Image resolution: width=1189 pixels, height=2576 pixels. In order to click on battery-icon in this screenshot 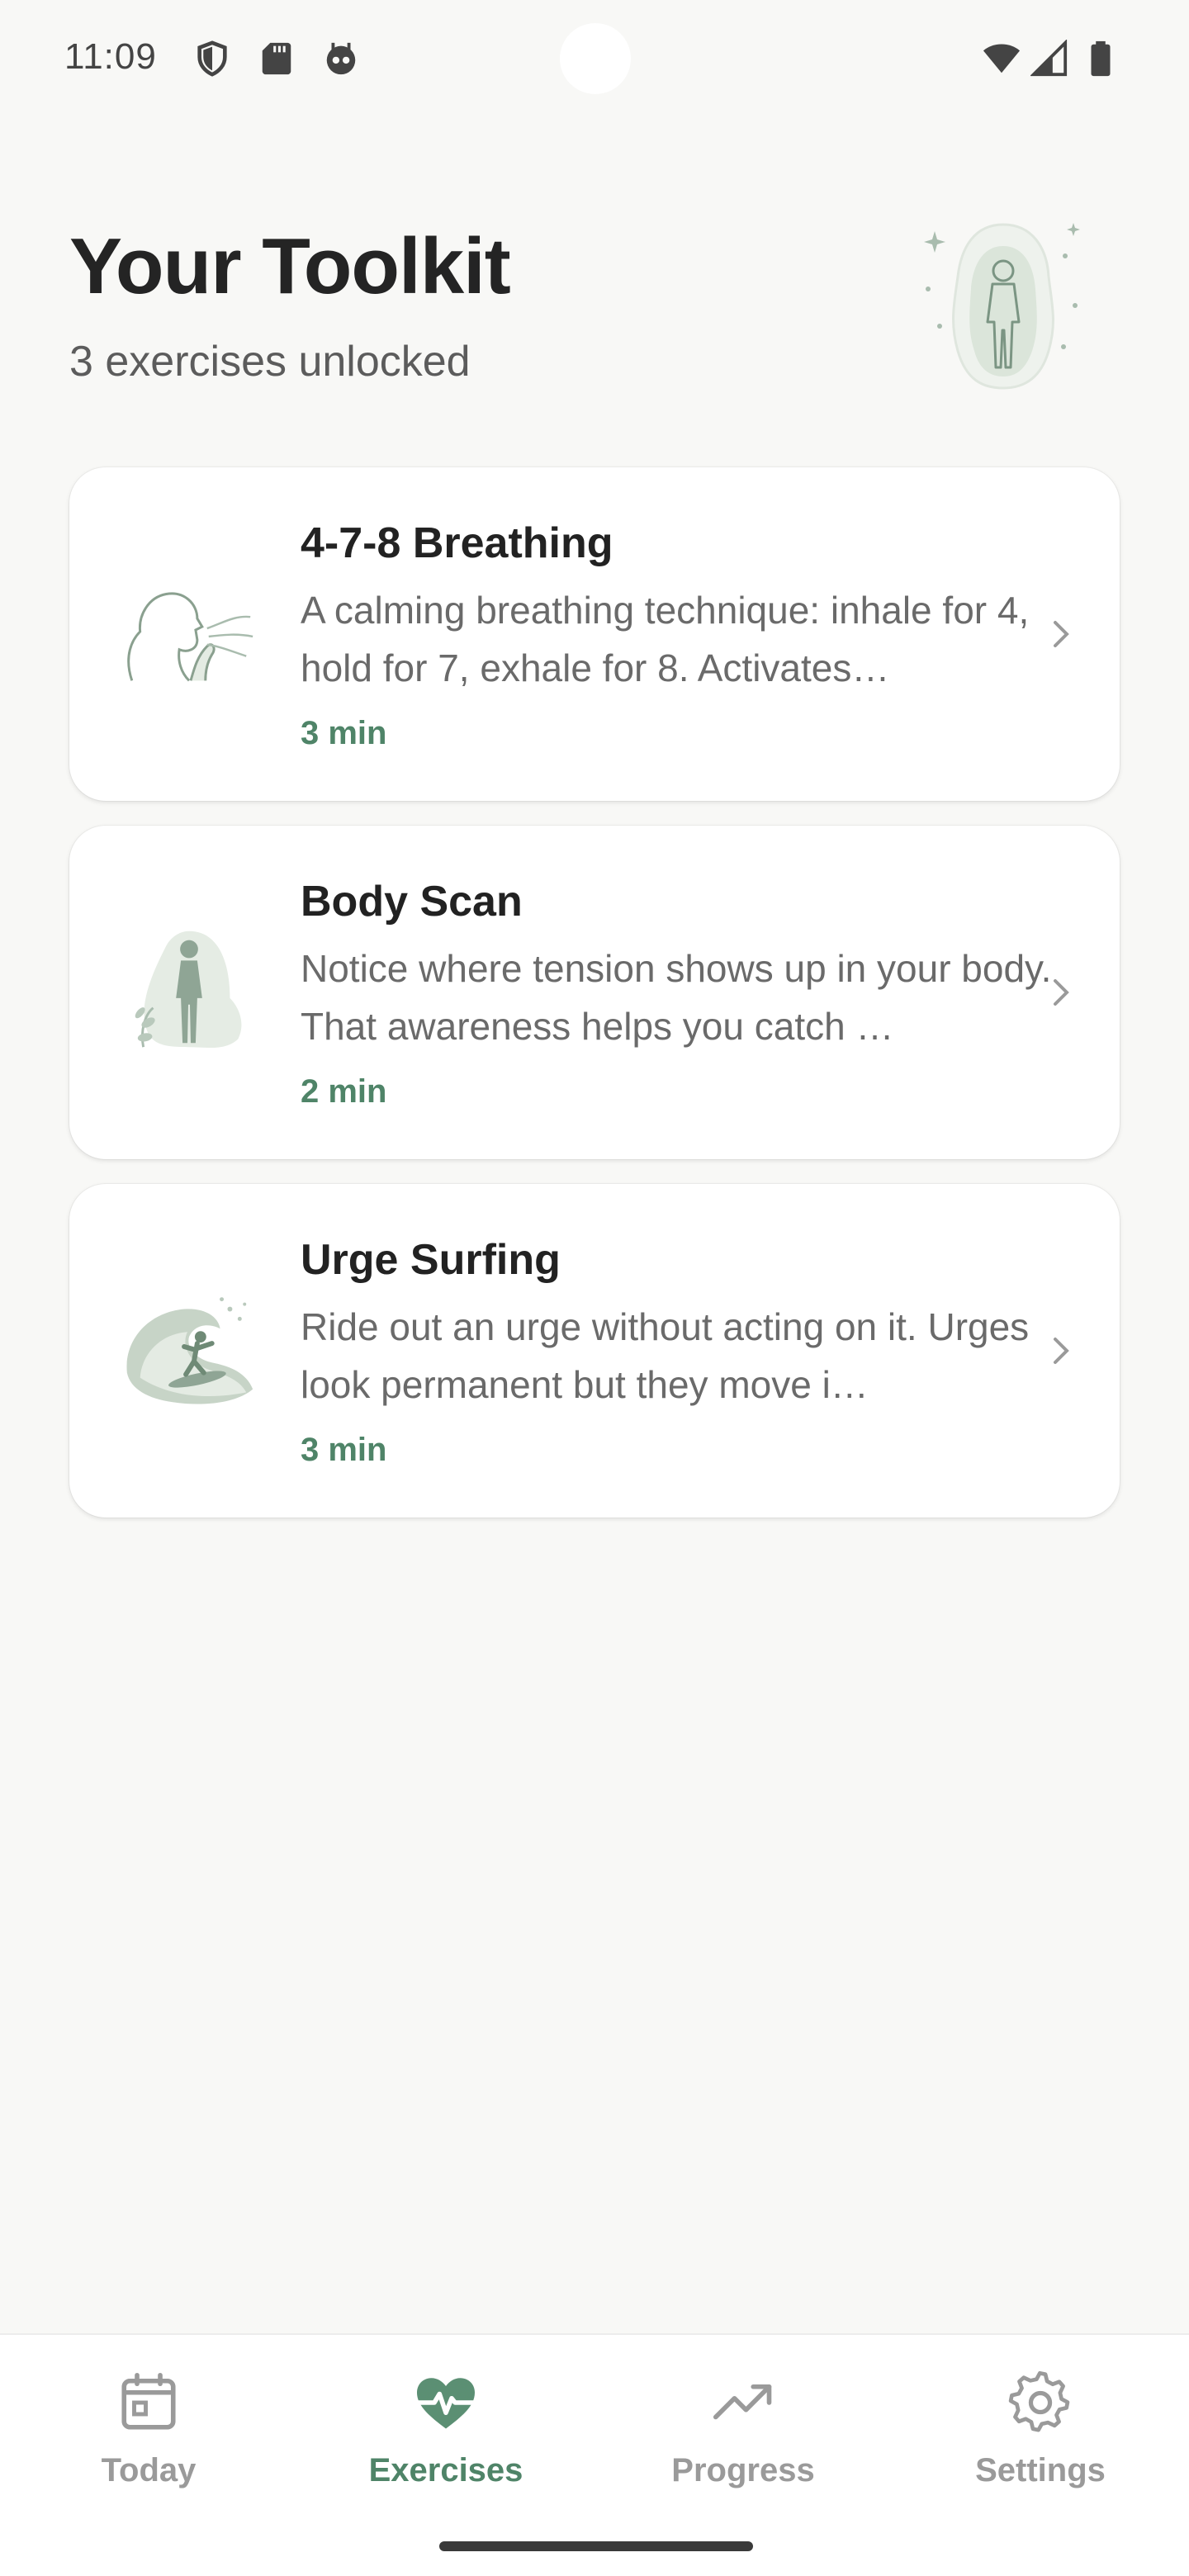, I will do `click(1101, 58)`.